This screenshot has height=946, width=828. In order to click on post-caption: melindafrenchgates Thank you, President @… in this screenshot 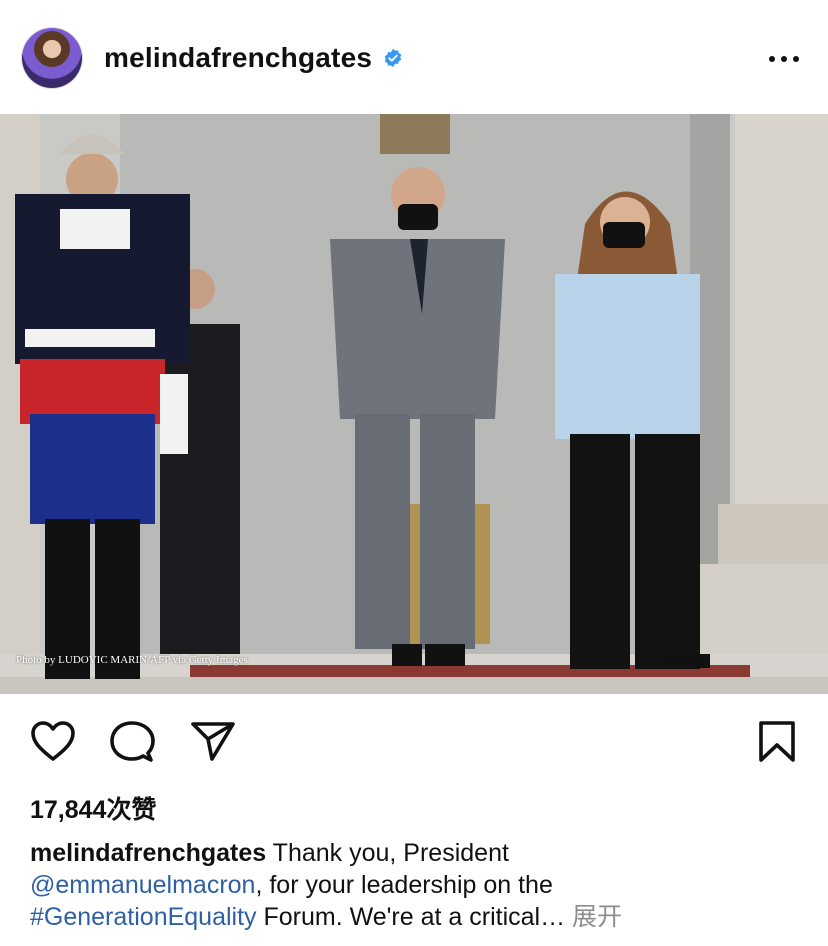, I will do `click(420, 885)`.